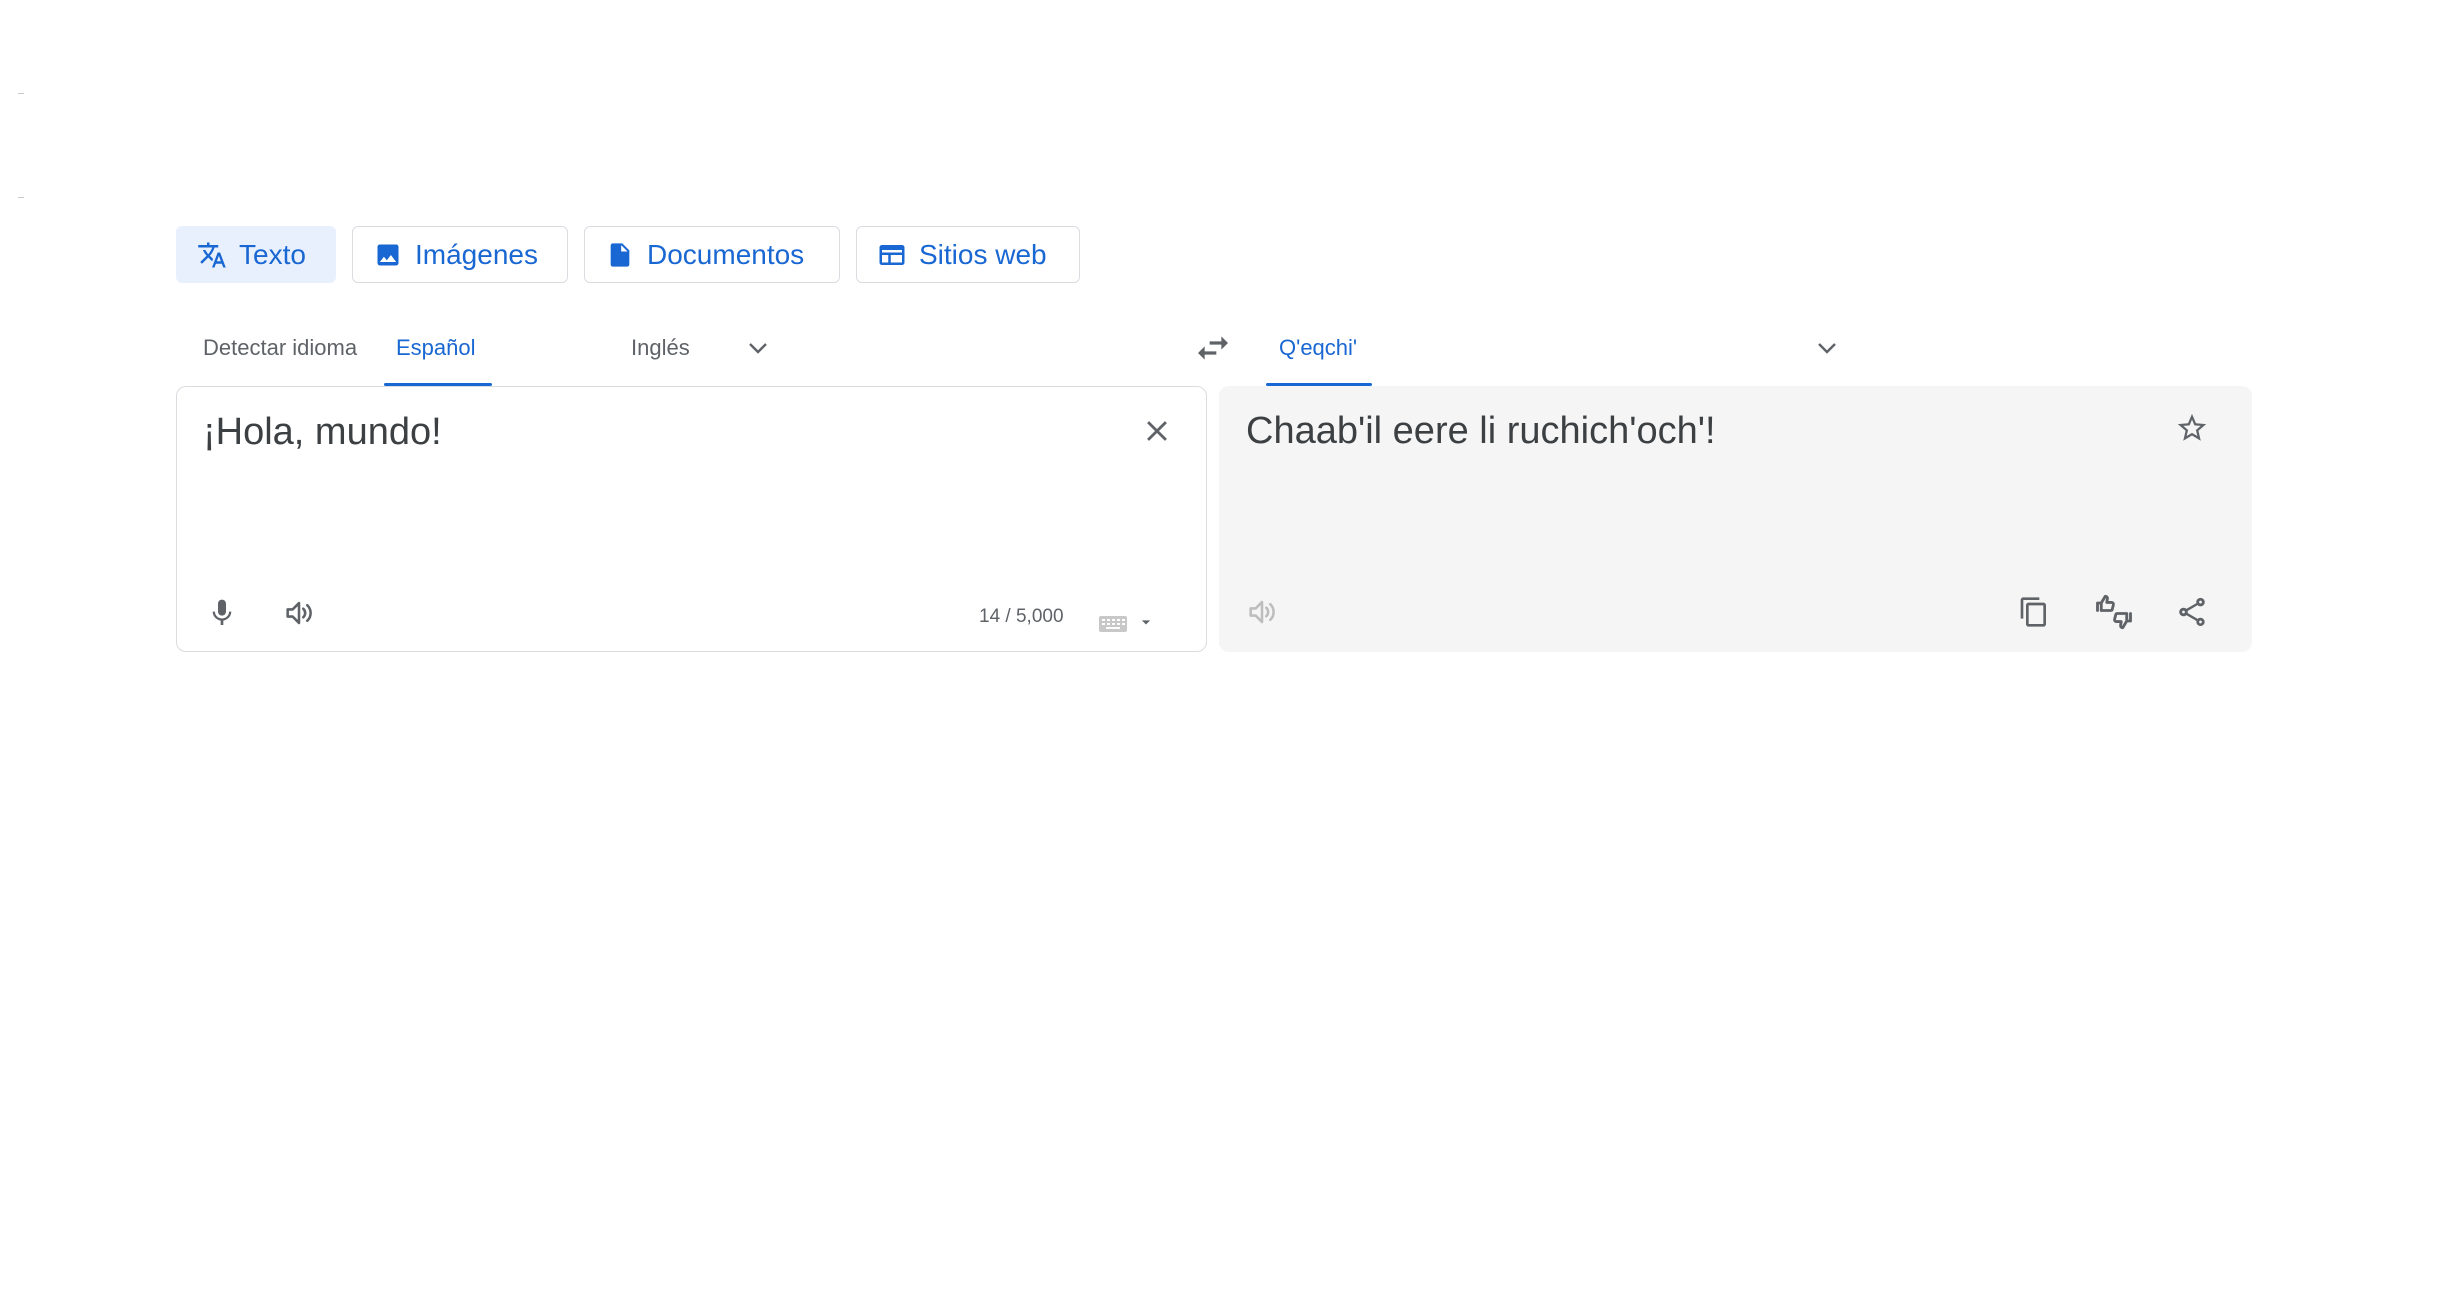 Image resolution: width=2438 pixels, height=1295 pixels. What do you see at coordinates (1735, 519) in the screenshot?
I see `target-panel: Chaab'il eere li ruchich'och'!` at bounding box center [1735, 519].